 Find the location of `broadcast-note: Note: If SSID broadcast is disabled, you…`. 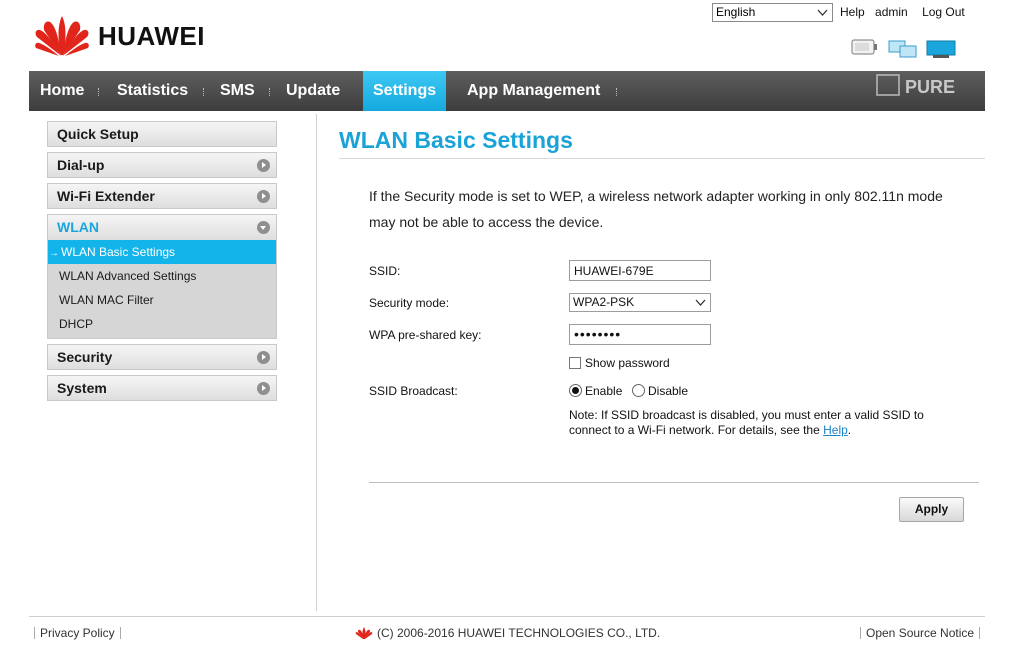

broadcast-note: Note: If SSID broadcast is disabled, you… is located at coordinates (759, 423).